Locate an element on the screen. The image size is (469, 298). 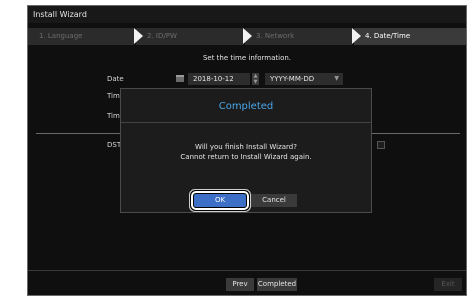
step-date-time: 4. Date/Time is located at coordinates (410, 36).